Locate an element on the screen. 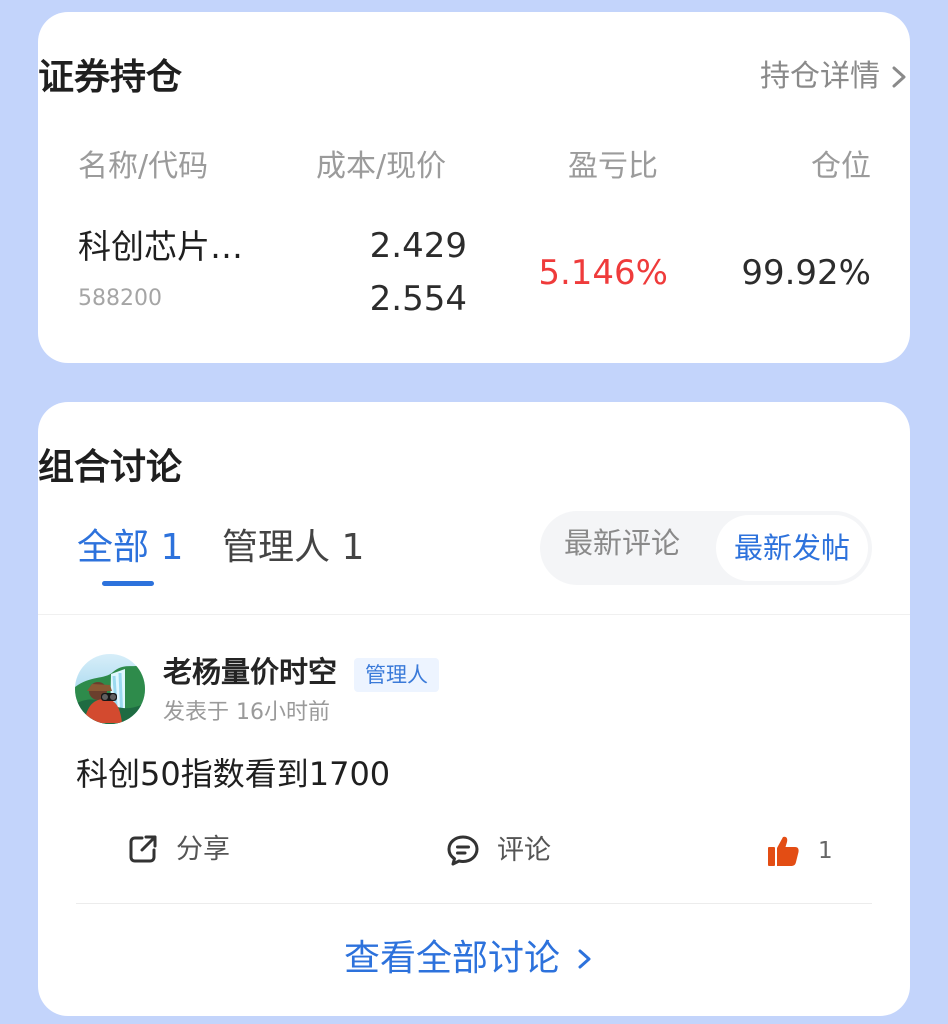  holdings-title: 证券持仓 is located at coordinates (110, 77).